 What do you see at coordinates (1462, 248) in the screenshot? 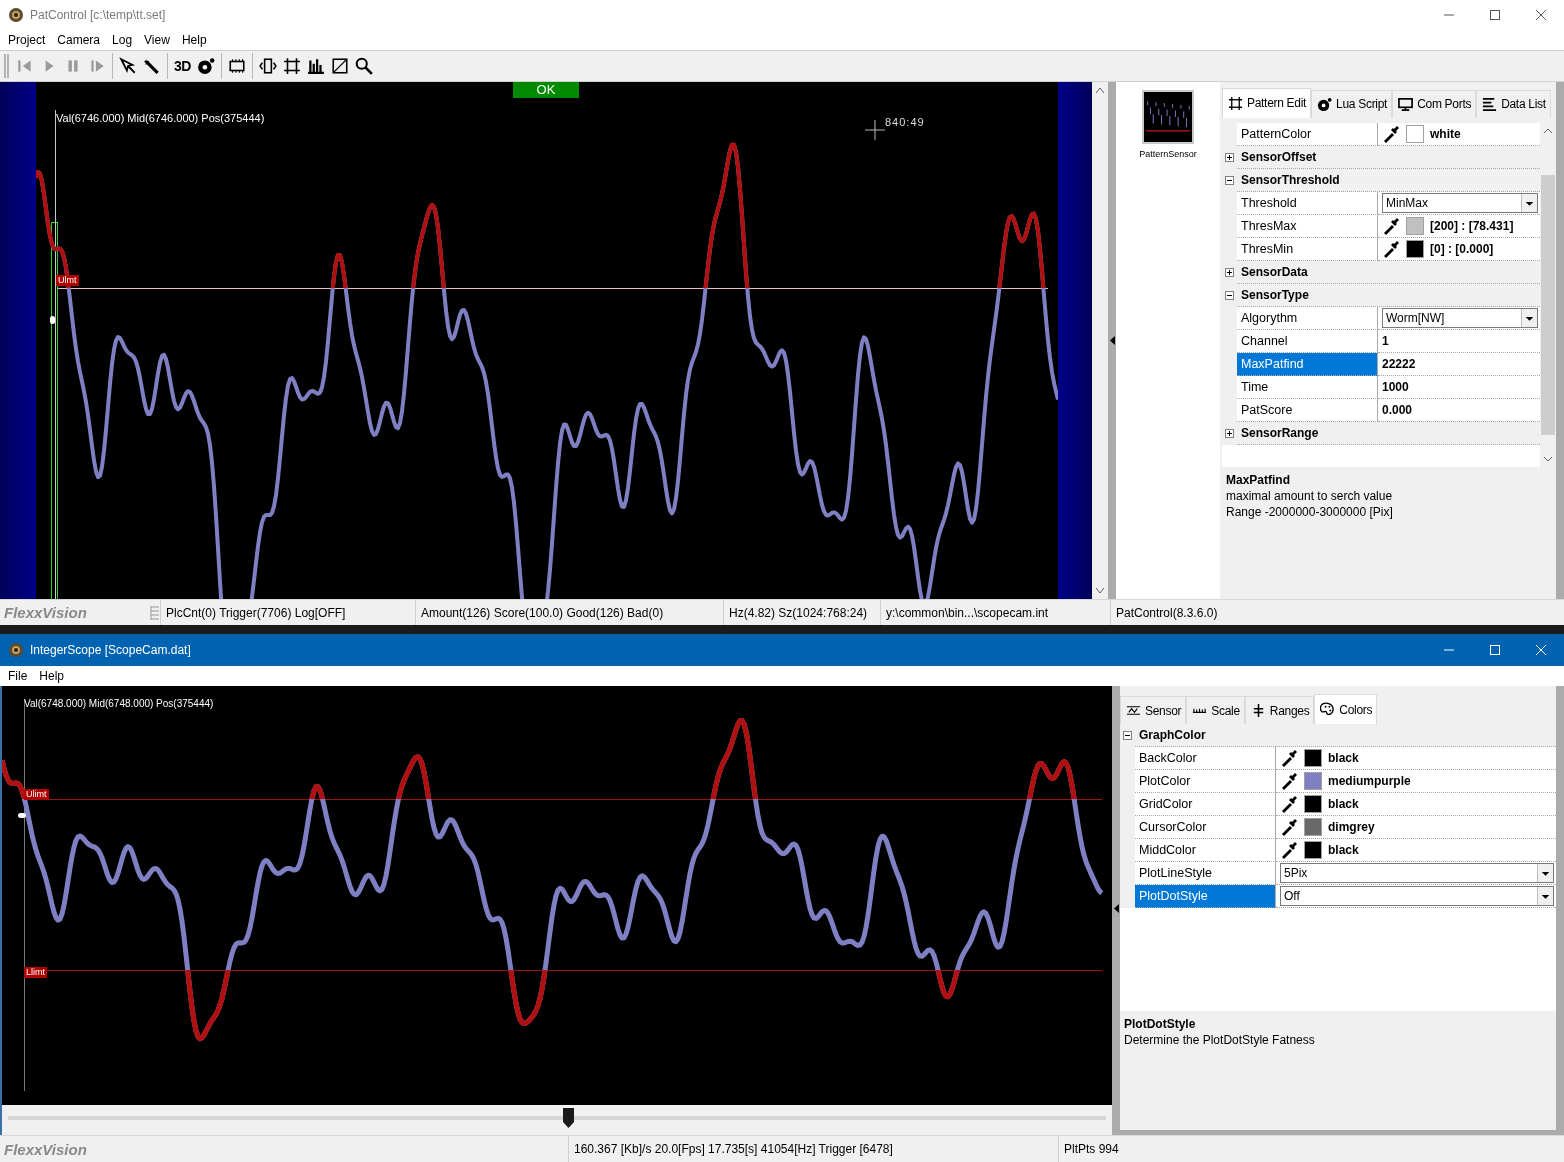
I see `property-value: [0] : [0.000]` at bounding box center [1462, 248].